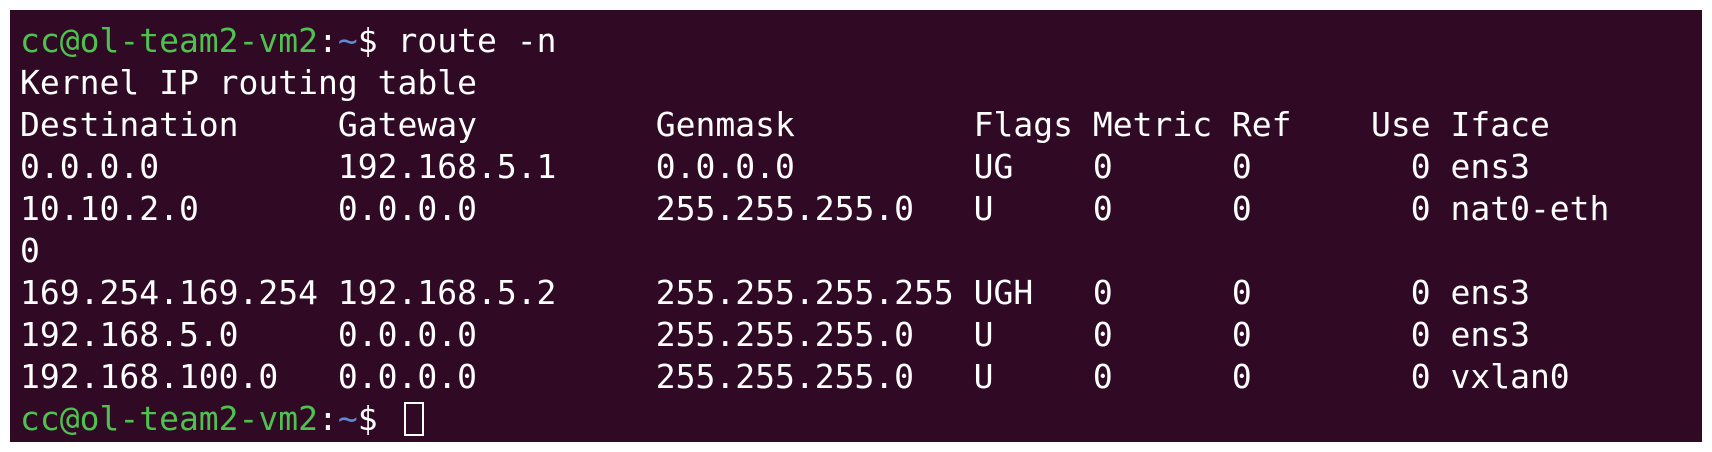 This screenshot has width=1712, height=452. I want to click on command-line: cc@ol-team2-vm2:~$ route -n, so click(861, 41).